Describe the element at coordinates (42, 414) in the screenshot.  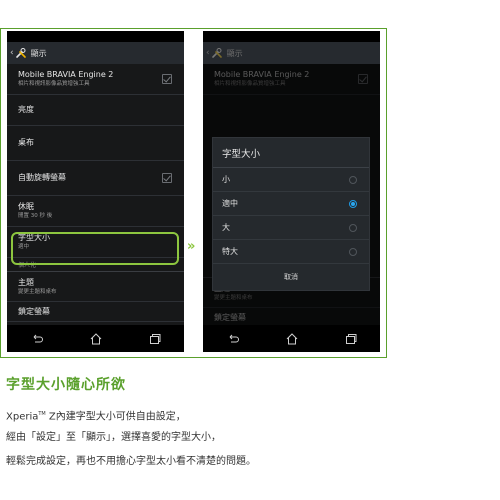
I see `trademark-mark: TM` at that location.